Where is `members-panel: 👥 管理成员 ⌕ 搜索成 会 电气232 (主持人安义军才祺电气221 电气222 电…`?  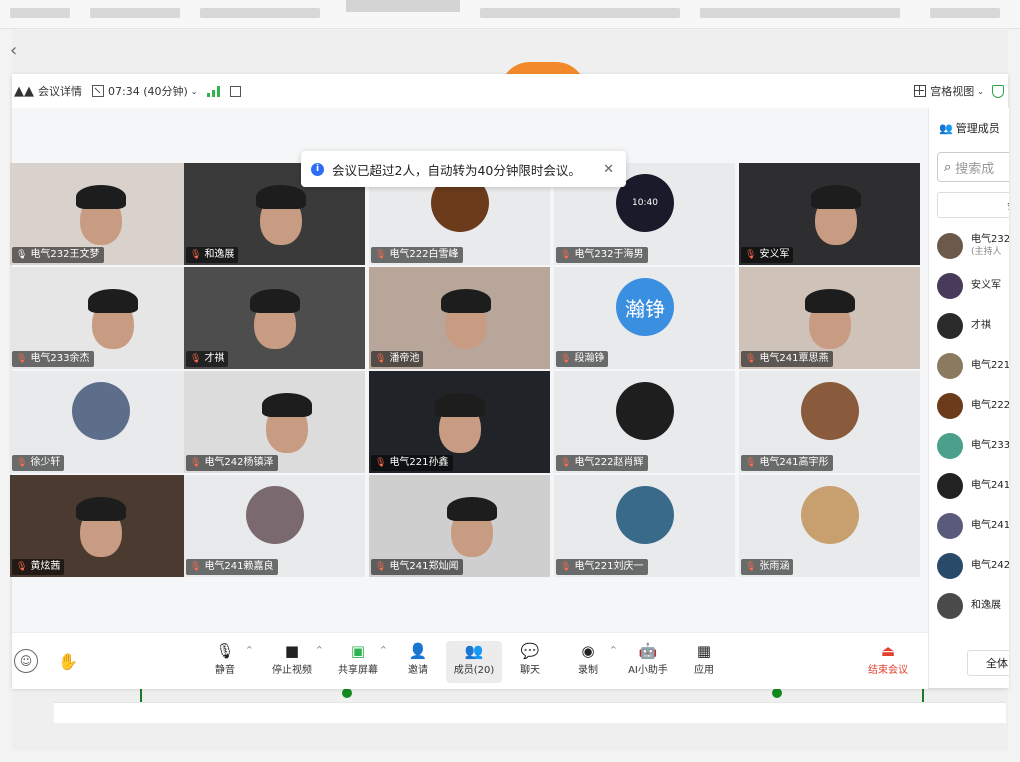 members-panel: 👥 管理成员 ⌕ 搜索成 会 电气232 (主持人安义军才祺电气221 电气222 电… is located at coordinates (968, 398).